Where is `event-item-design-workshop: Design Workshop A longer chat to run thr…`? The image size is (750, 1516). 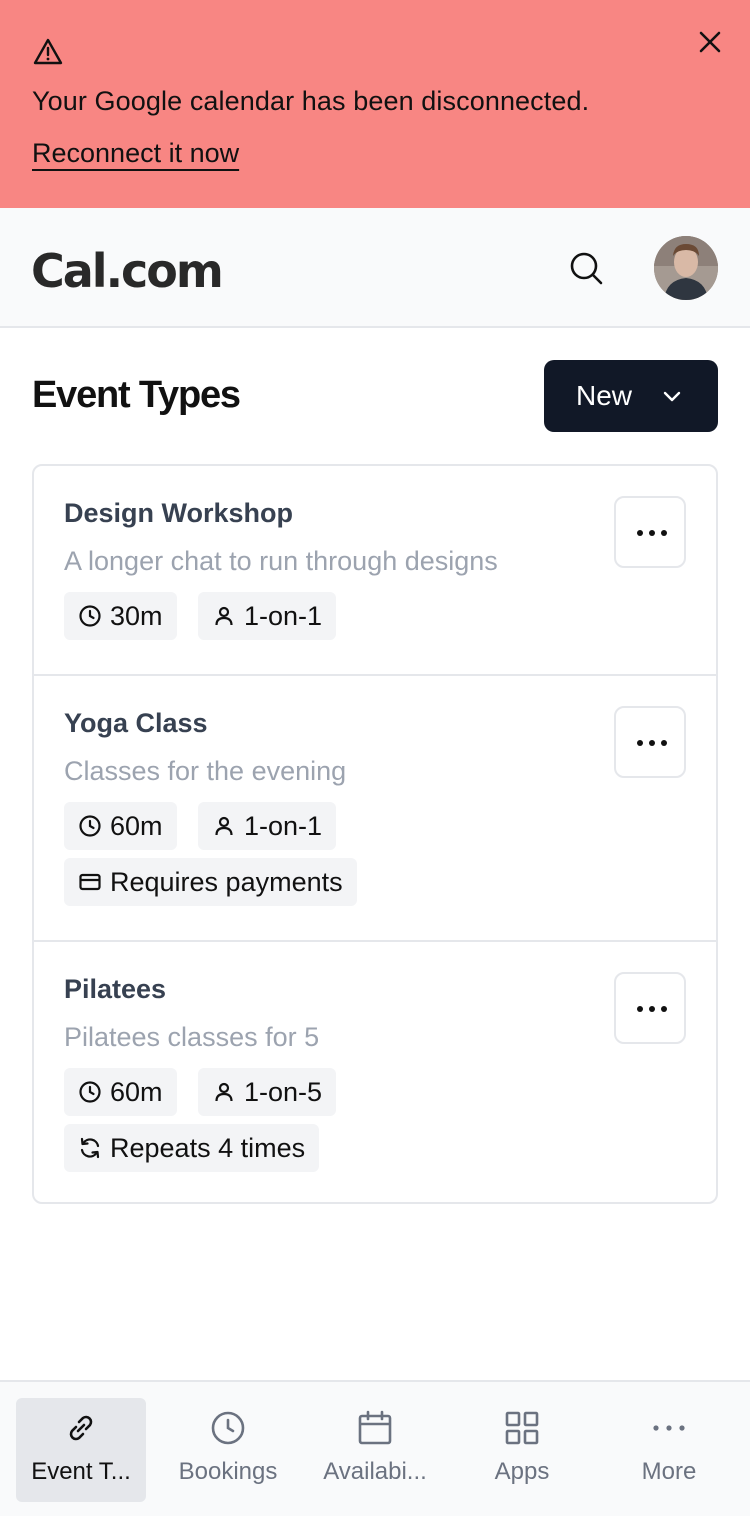 event-item-design-workshop: Design Workshop A longer chat to run thr… is located at coordinates (375, 571).